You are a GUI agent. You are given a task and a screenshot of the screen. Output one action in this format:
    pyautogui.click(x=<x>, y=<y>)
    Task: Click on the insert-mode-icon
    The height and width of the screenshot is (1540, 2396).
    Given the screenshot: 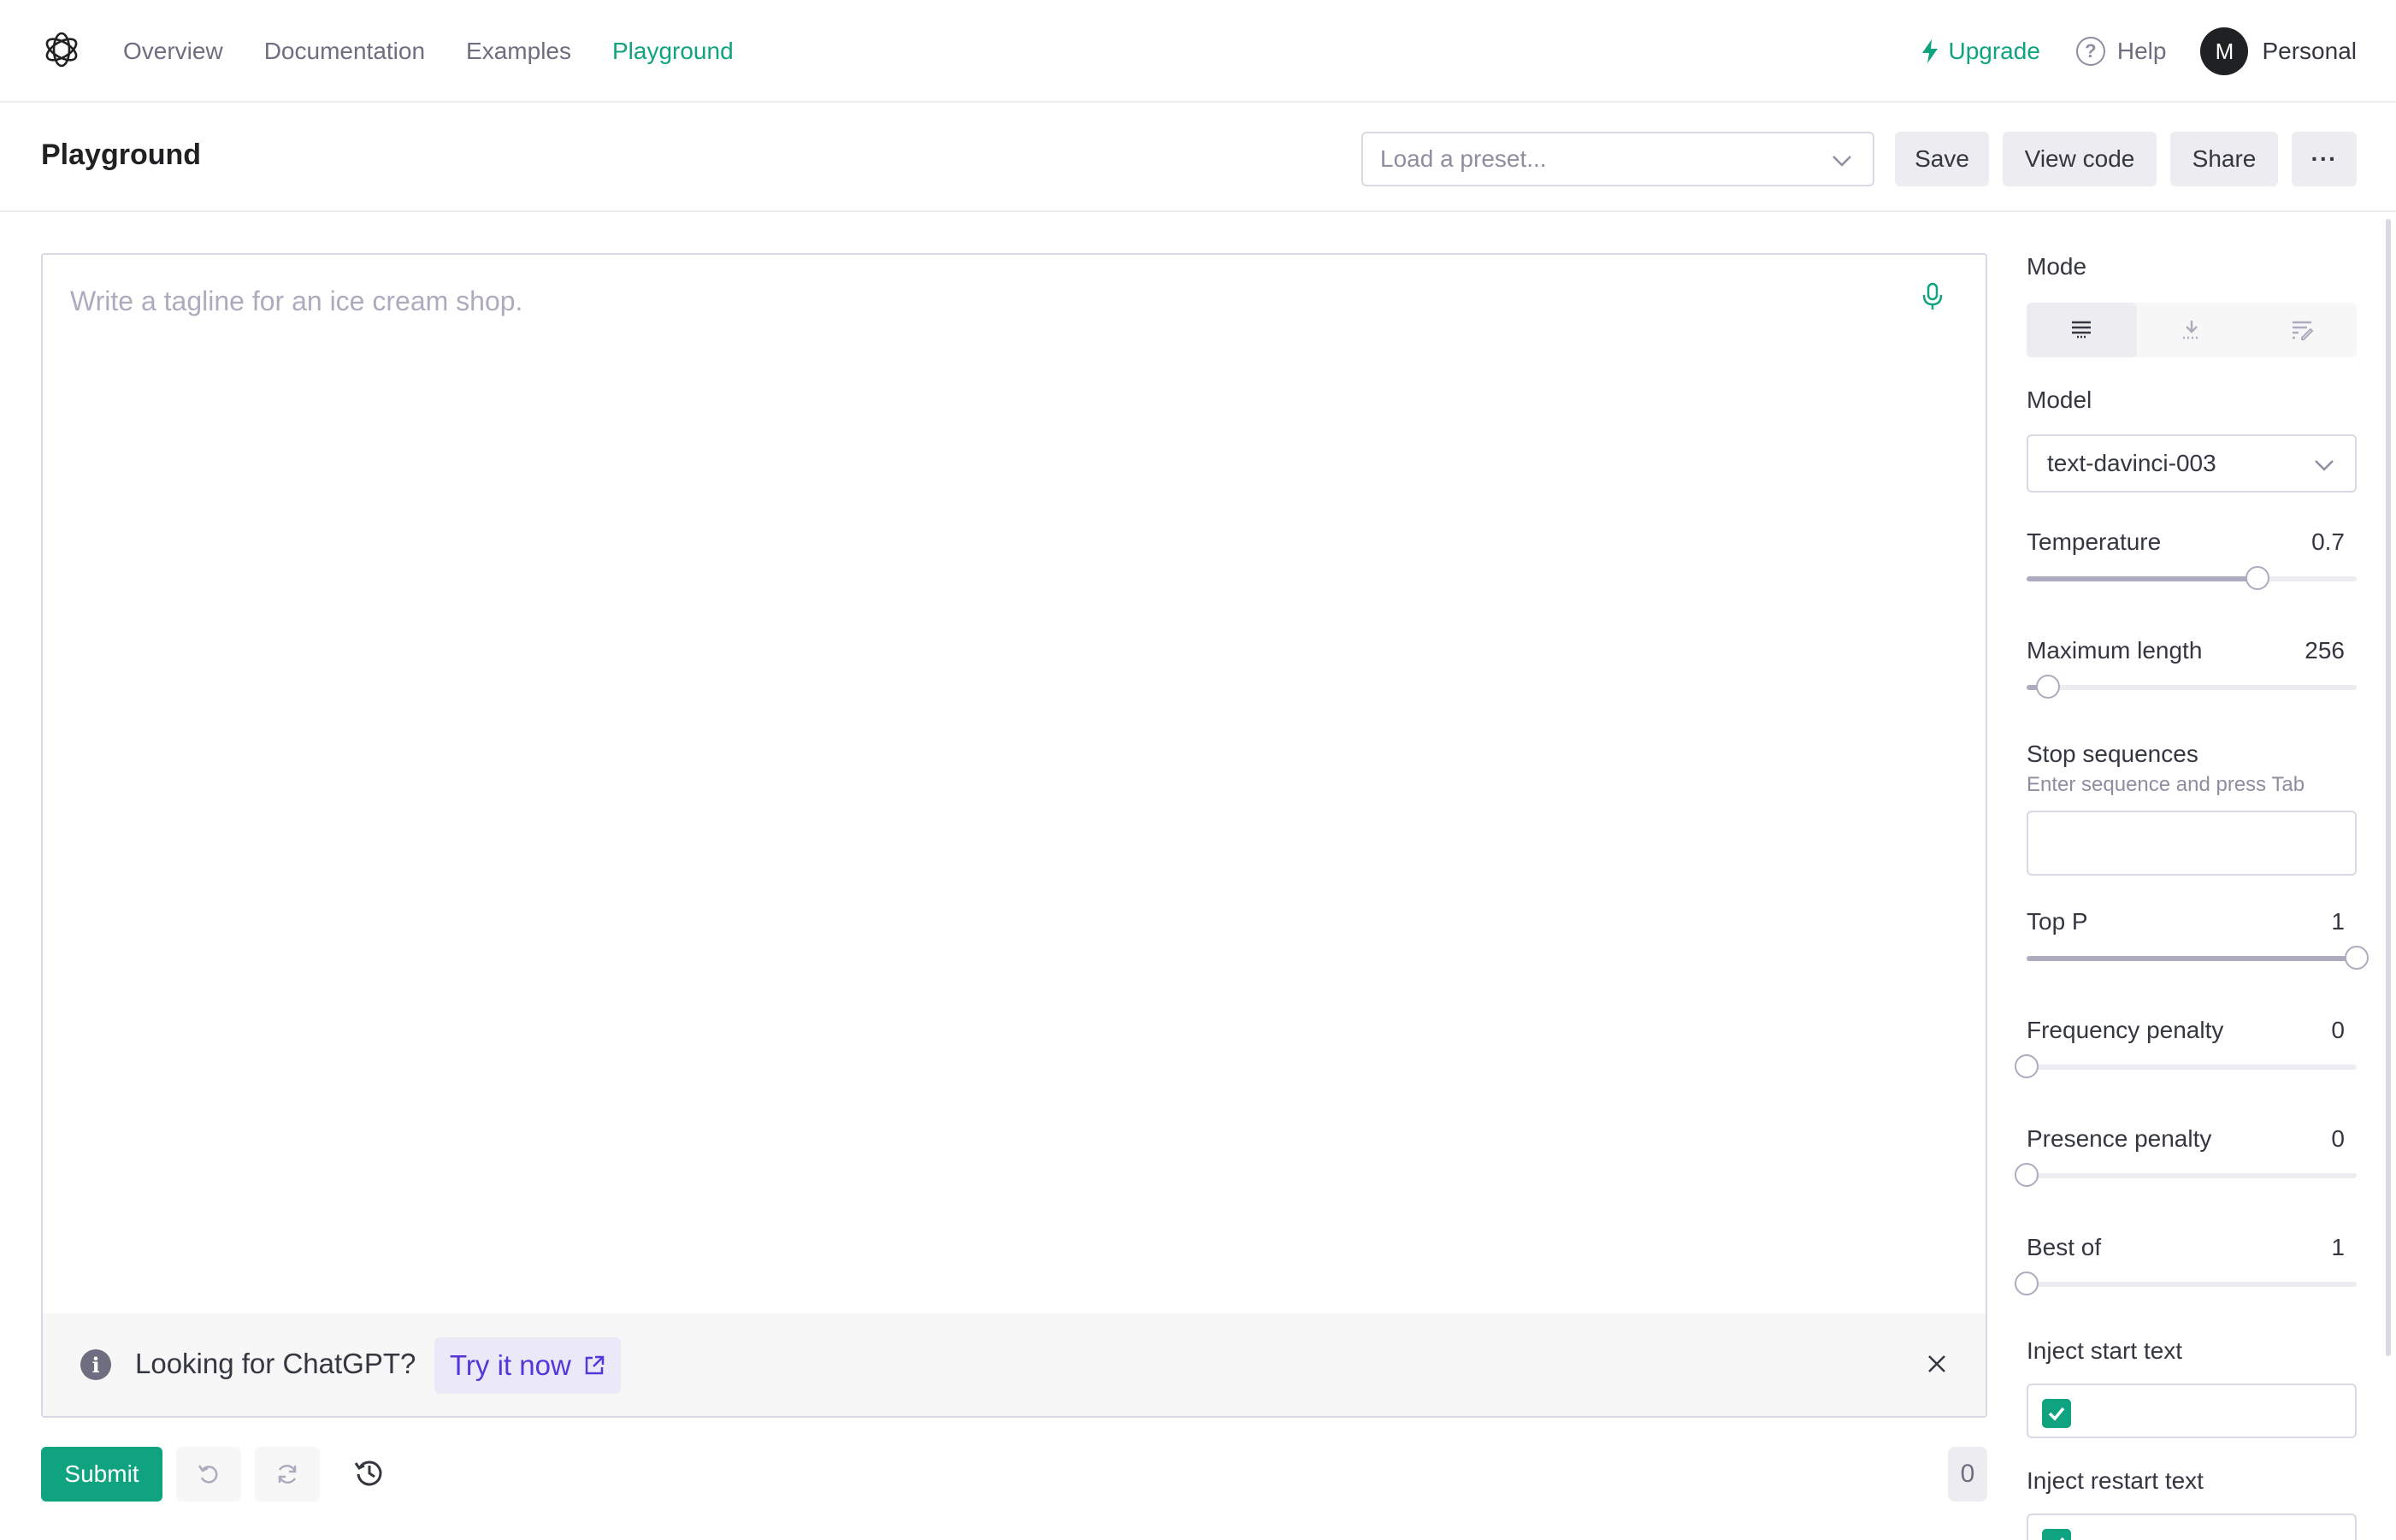 What is the action you would take?
    pyautogui.click(x=2191, y=330)
    